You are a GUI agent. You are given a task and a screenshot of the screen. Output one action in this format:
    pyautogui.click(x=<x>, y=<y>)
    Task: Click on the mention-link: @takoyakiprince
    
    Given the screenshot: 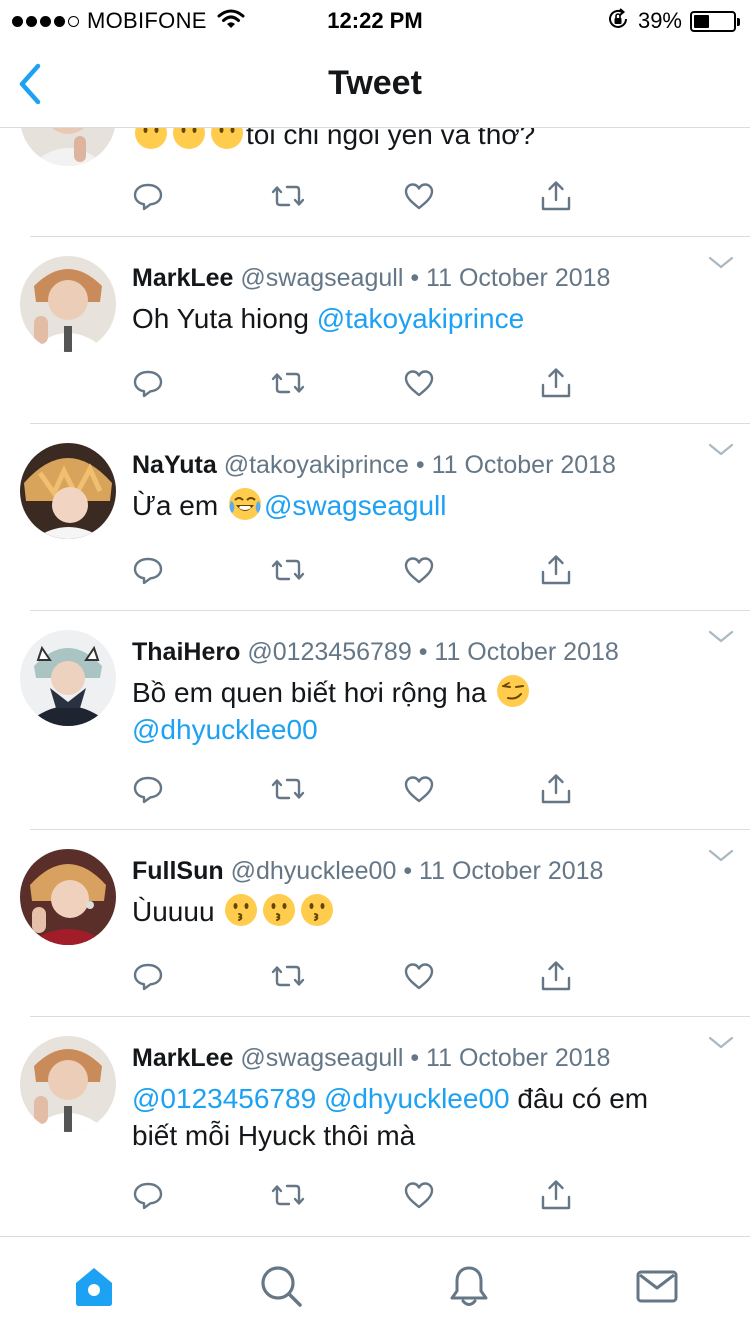 What is the action you would take?
    pyautogui.click(x=420, y=318)
    